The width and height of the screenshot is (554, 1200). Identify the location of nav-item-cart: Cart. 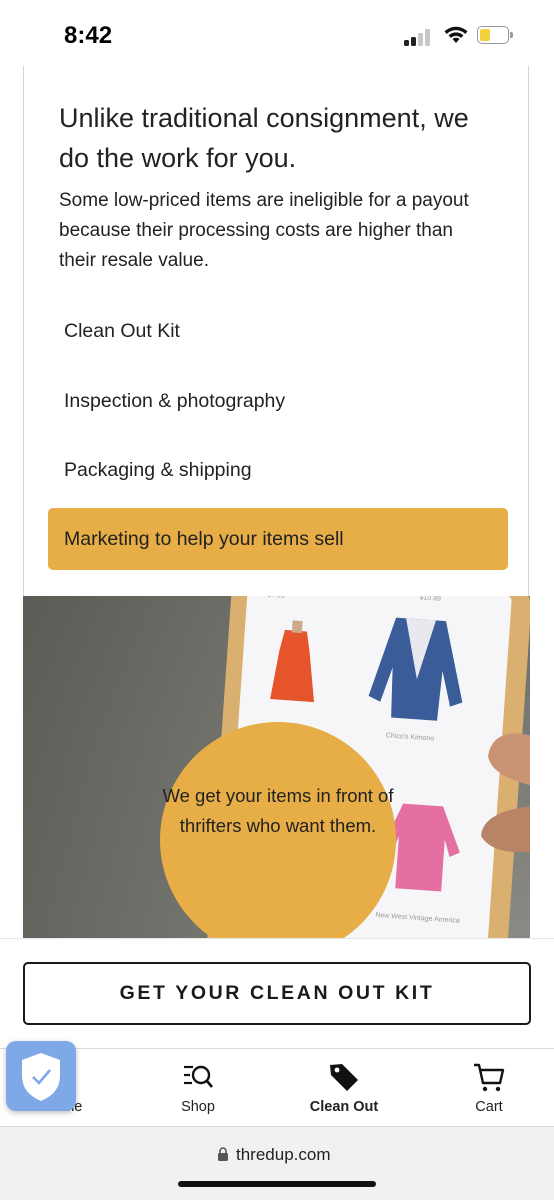
(489, 1087).